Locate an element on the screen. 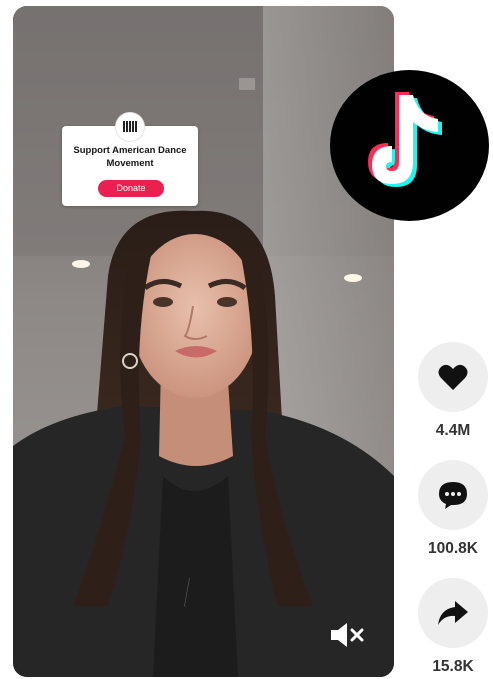  comment-button is located at coordinates (453, 495).